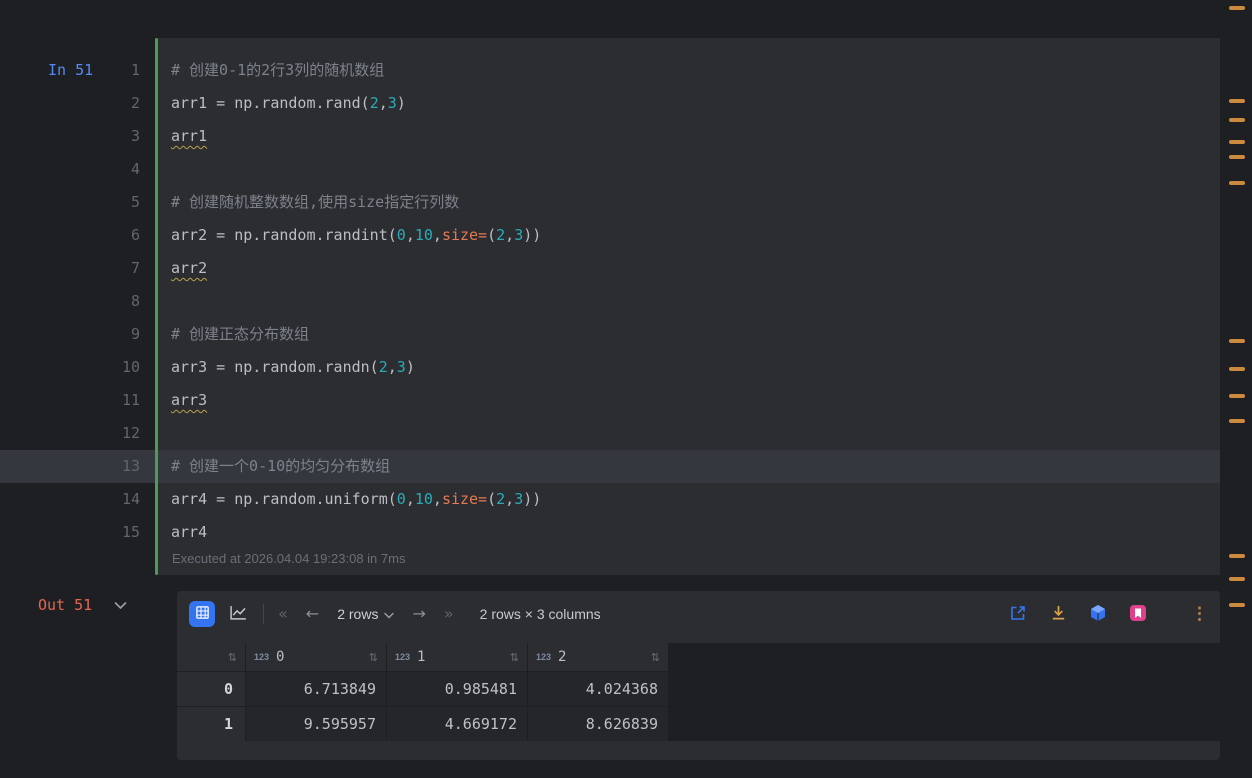 Image resolution: width=1252 pixels, height=778 pixels. What do you see at coordinates (70, 169) in the screenshot?
I see `line-number: 4` at bounding box center [70, 169].